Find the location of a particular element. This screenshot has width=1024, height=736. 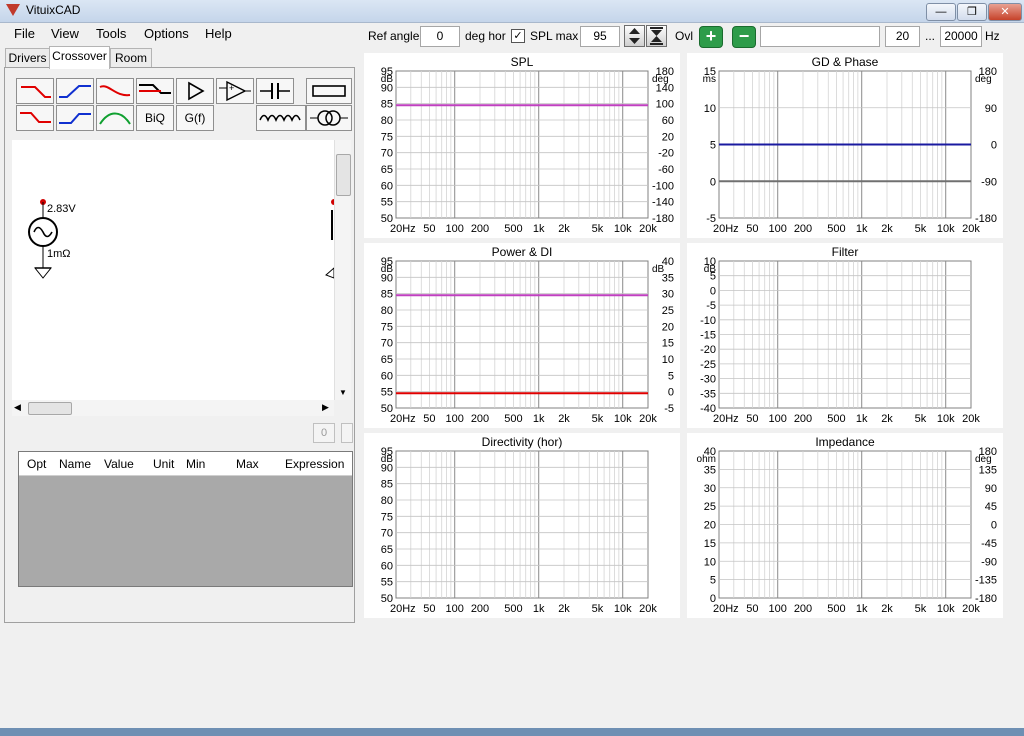

y-tick-label: 0 is located at coordinates (713, 182).